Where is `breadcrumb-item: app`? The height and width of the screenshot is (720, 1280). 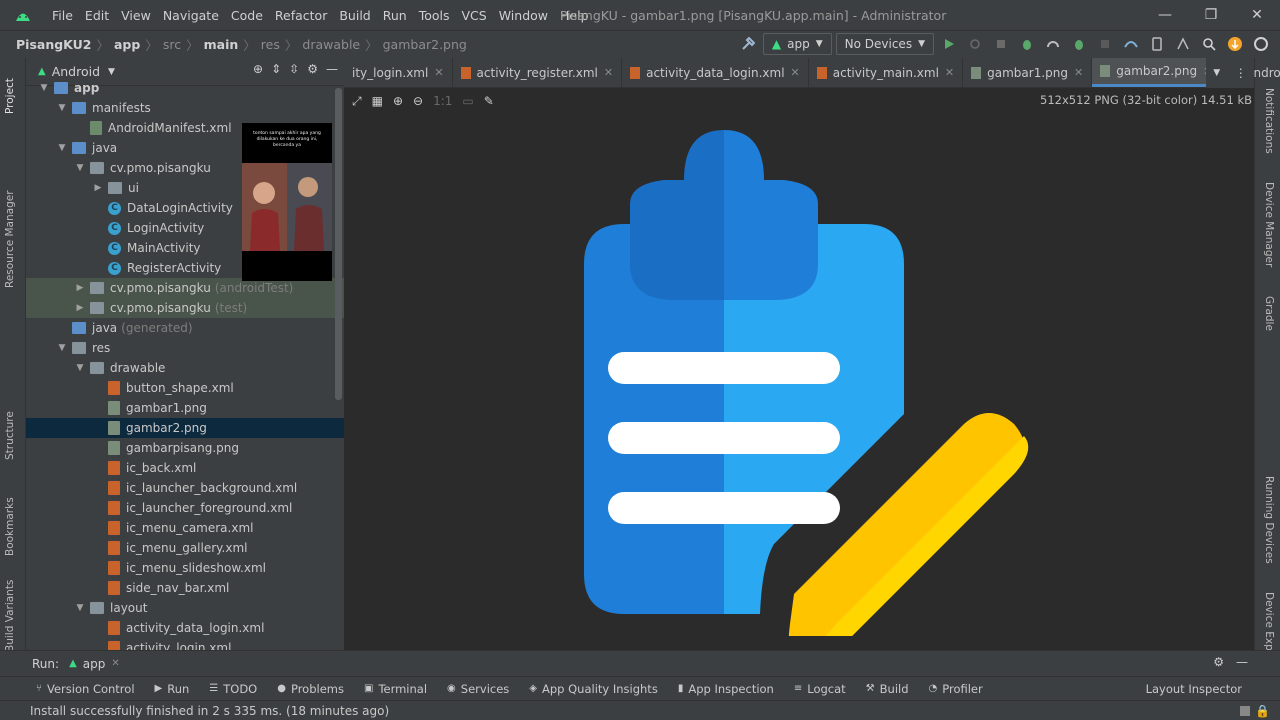 breadcrumb-item: app is located at coordinates (127, 44).